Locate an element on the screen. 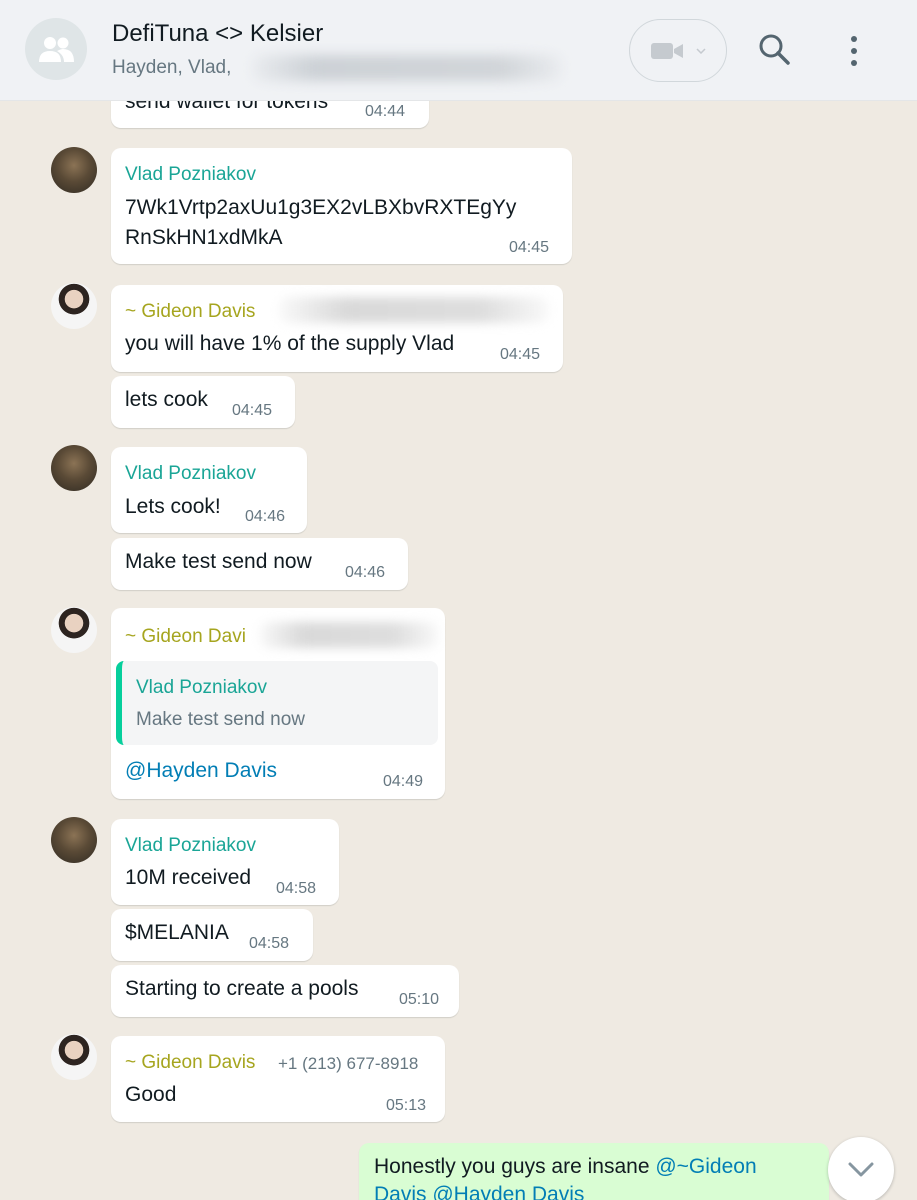 This screenshot has height=1200, width=917. message-bubble: lets cook 04:45 is located at coordinates (203, 402).